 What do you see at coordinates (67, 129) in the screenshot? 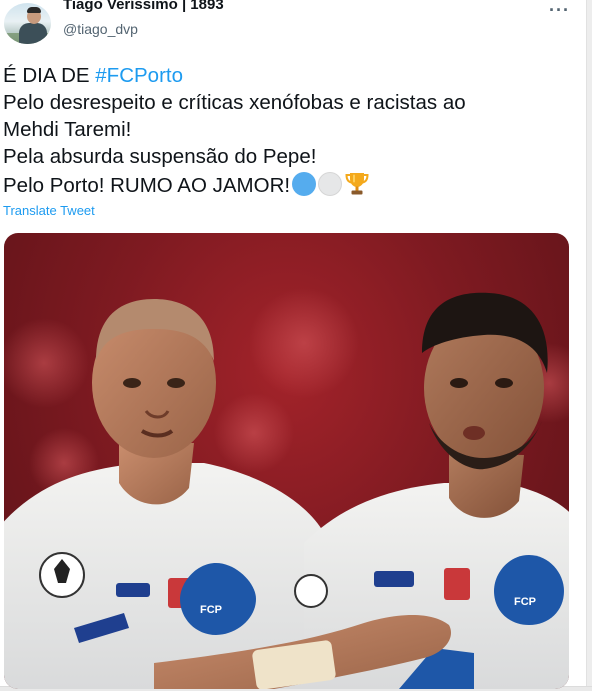
I see `tweet-line-3: Mehdi Taremi!` at bounding box center [67, 129].